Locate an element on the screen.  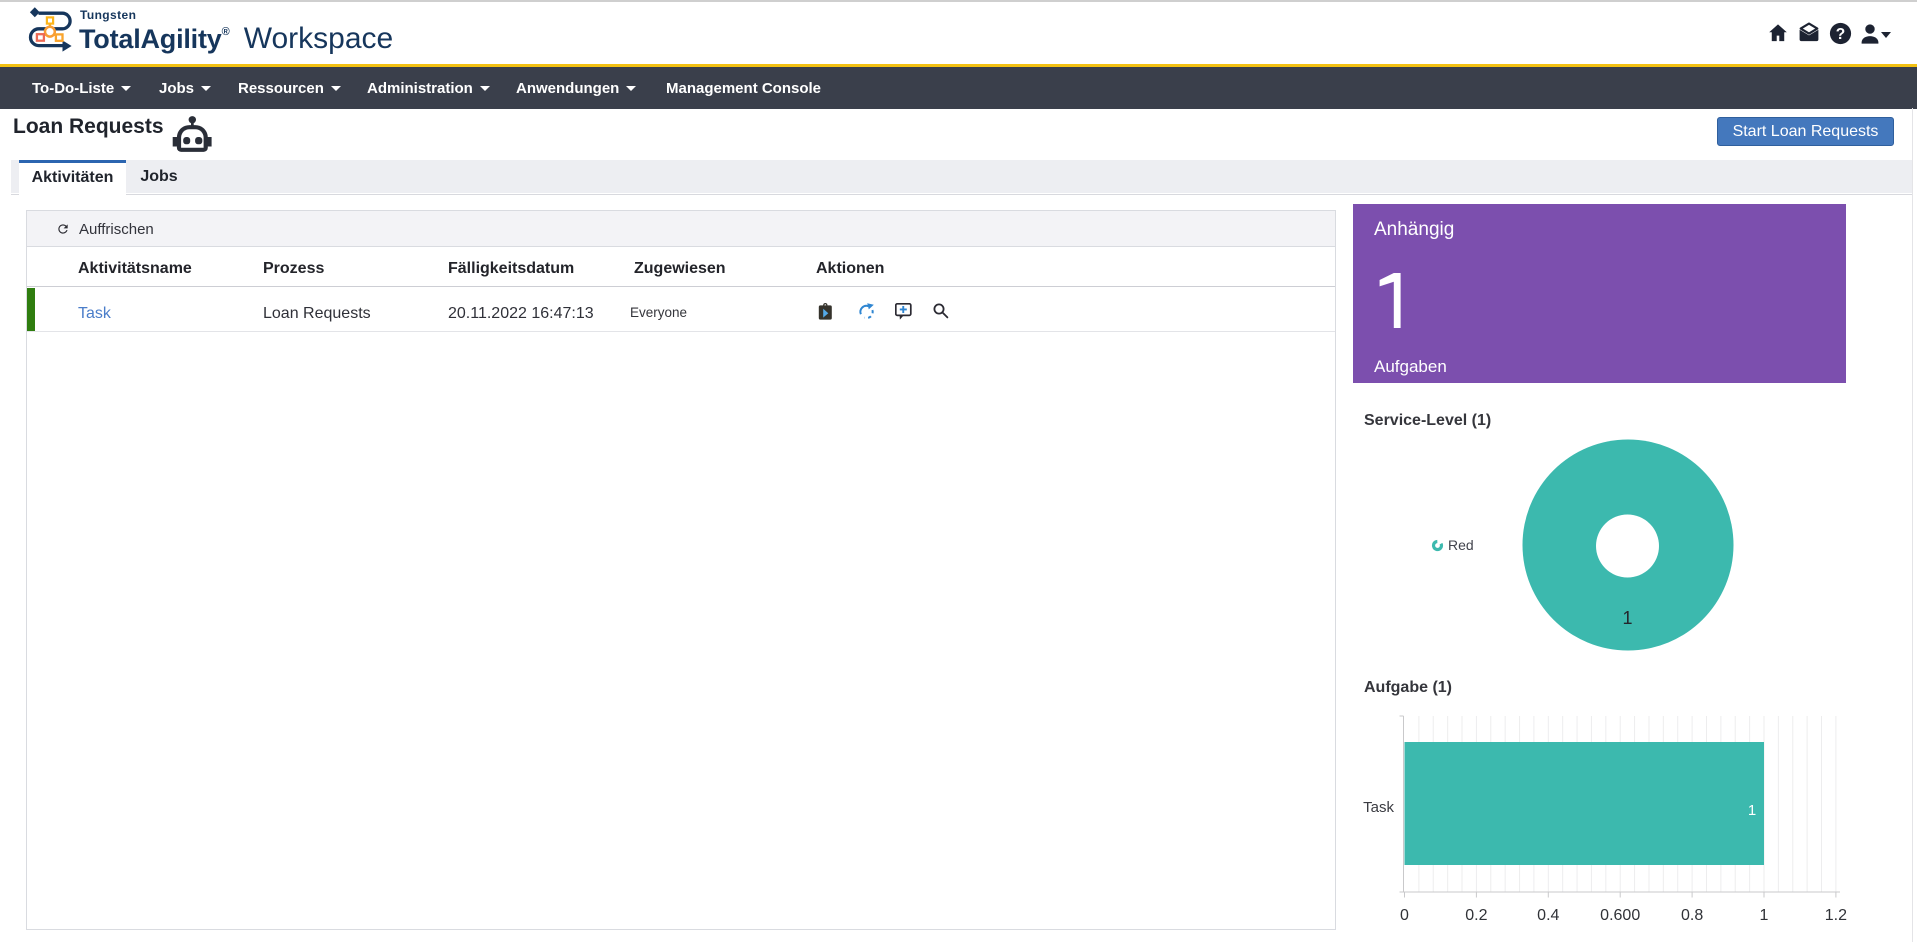
svg-text: 1.2 is located at coordinates (1836, 915).